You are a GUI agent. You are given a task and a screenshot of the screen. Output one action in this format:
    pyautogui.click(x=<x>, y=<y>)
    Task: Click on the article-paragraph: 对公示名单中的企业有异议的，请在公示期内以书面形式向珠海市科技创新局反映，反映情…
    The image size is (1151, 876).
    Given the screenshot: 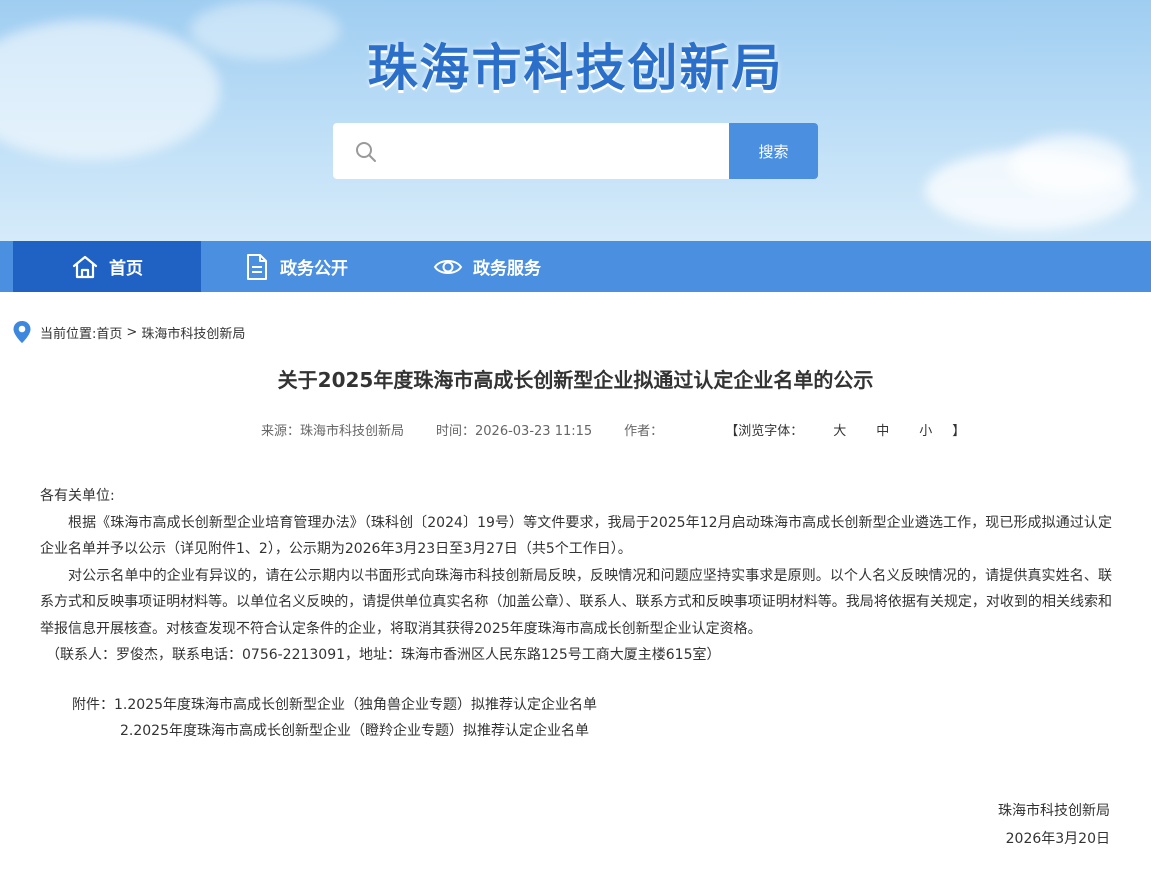 What is the action you would take?
    pyautogui.click(x=576, y=602)
    